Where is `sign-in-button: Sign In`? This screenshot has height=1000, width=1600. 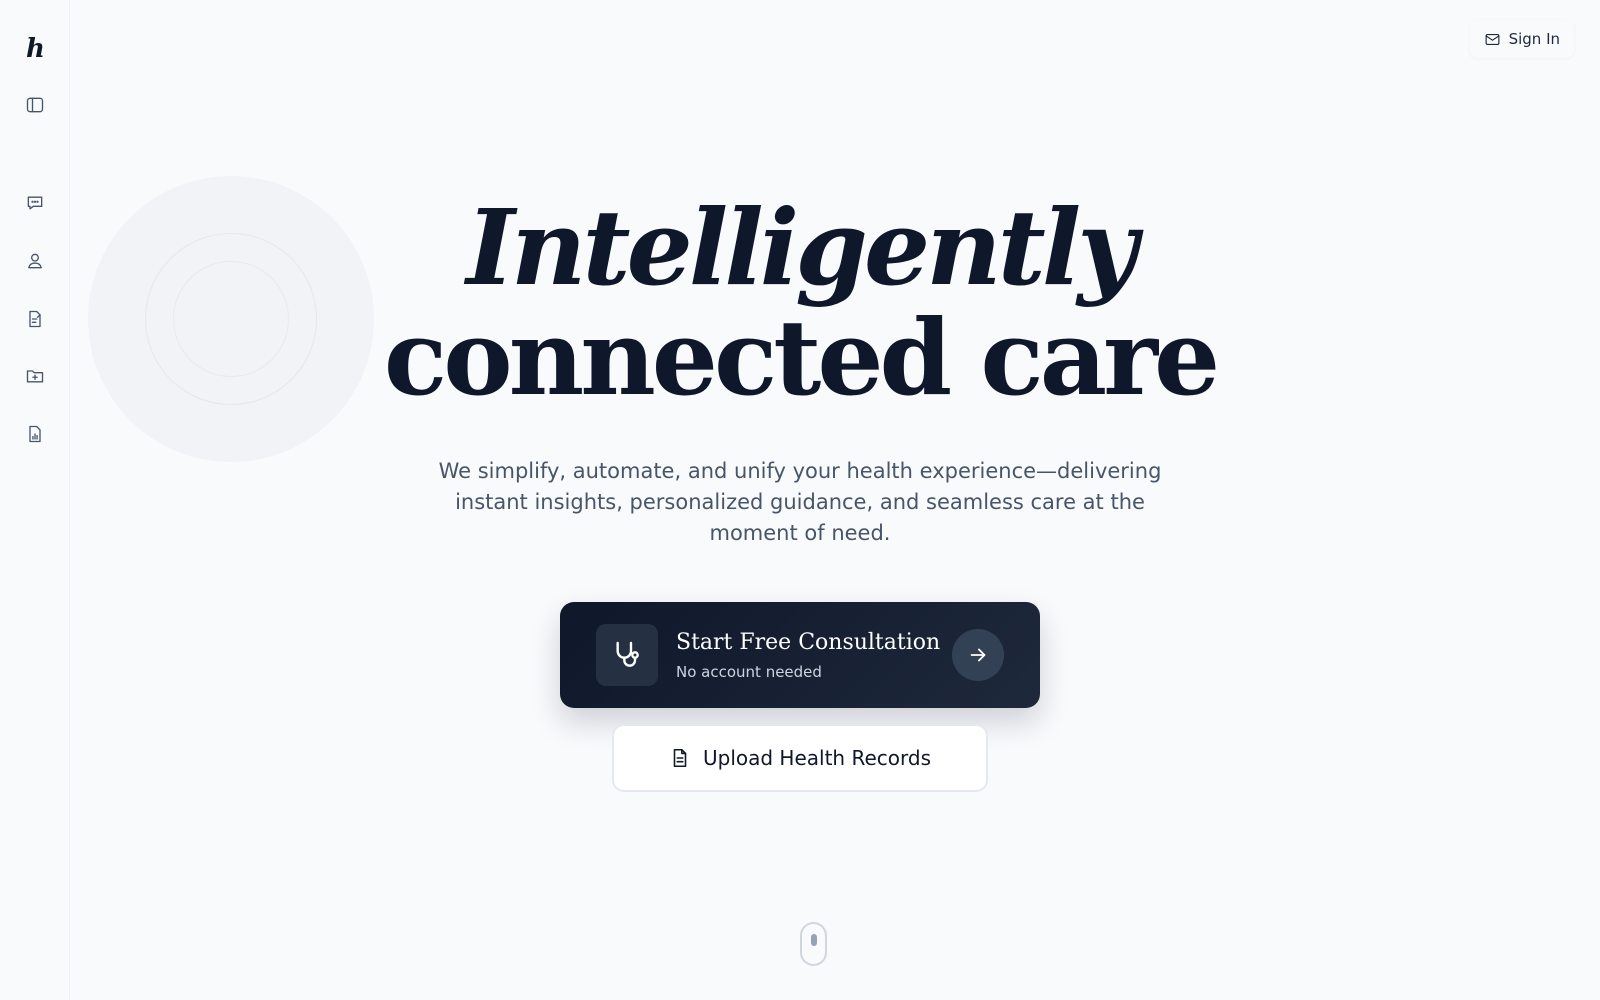 sign-in-button: Sign In is located at coordinates (1521, 39).